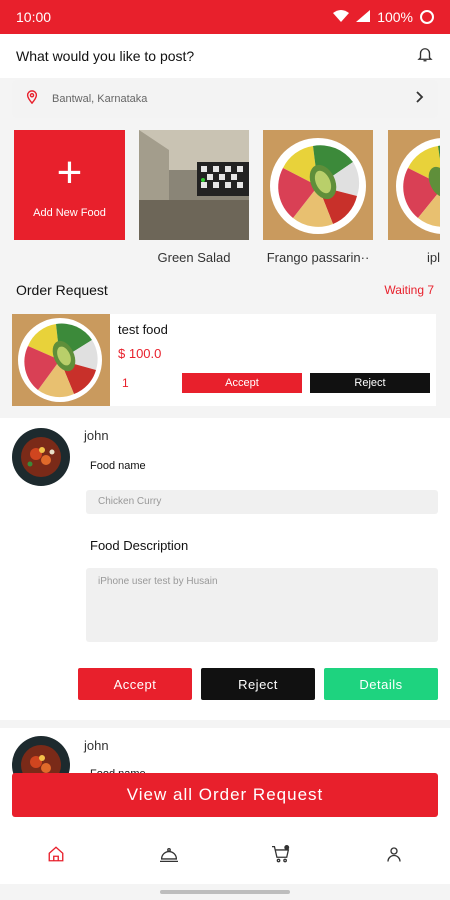 The image size is (450, 900). What do you see at coordinates (225, 17) in the screenshot?
I see `status-bar: 10:00 100%` at bounding box center [225, 17].